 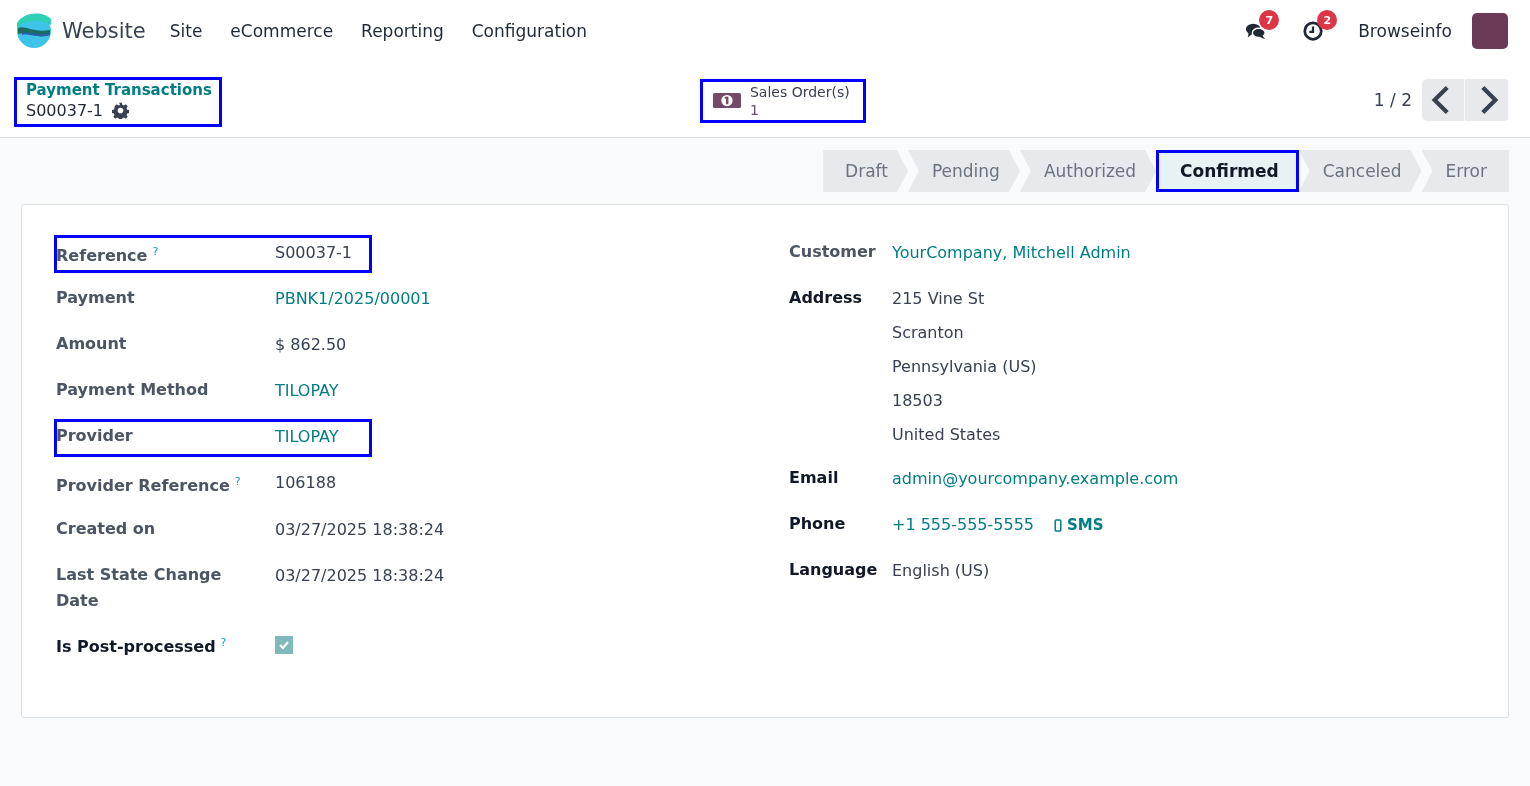 What do you see at coordinates (1360, 171) in the screenshot?
I see `status-step: Canceled` at bounding box center [1360, 171].